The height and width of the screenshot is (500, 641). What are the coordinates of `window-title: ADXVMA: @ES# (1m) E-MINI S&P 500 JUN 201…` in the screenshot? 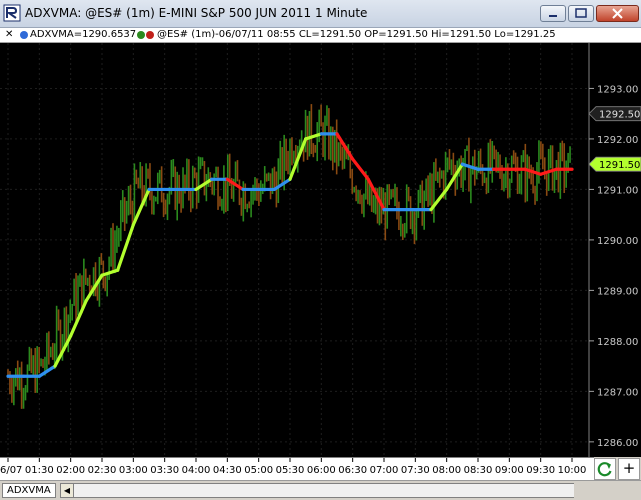 It's located at (196, 13).